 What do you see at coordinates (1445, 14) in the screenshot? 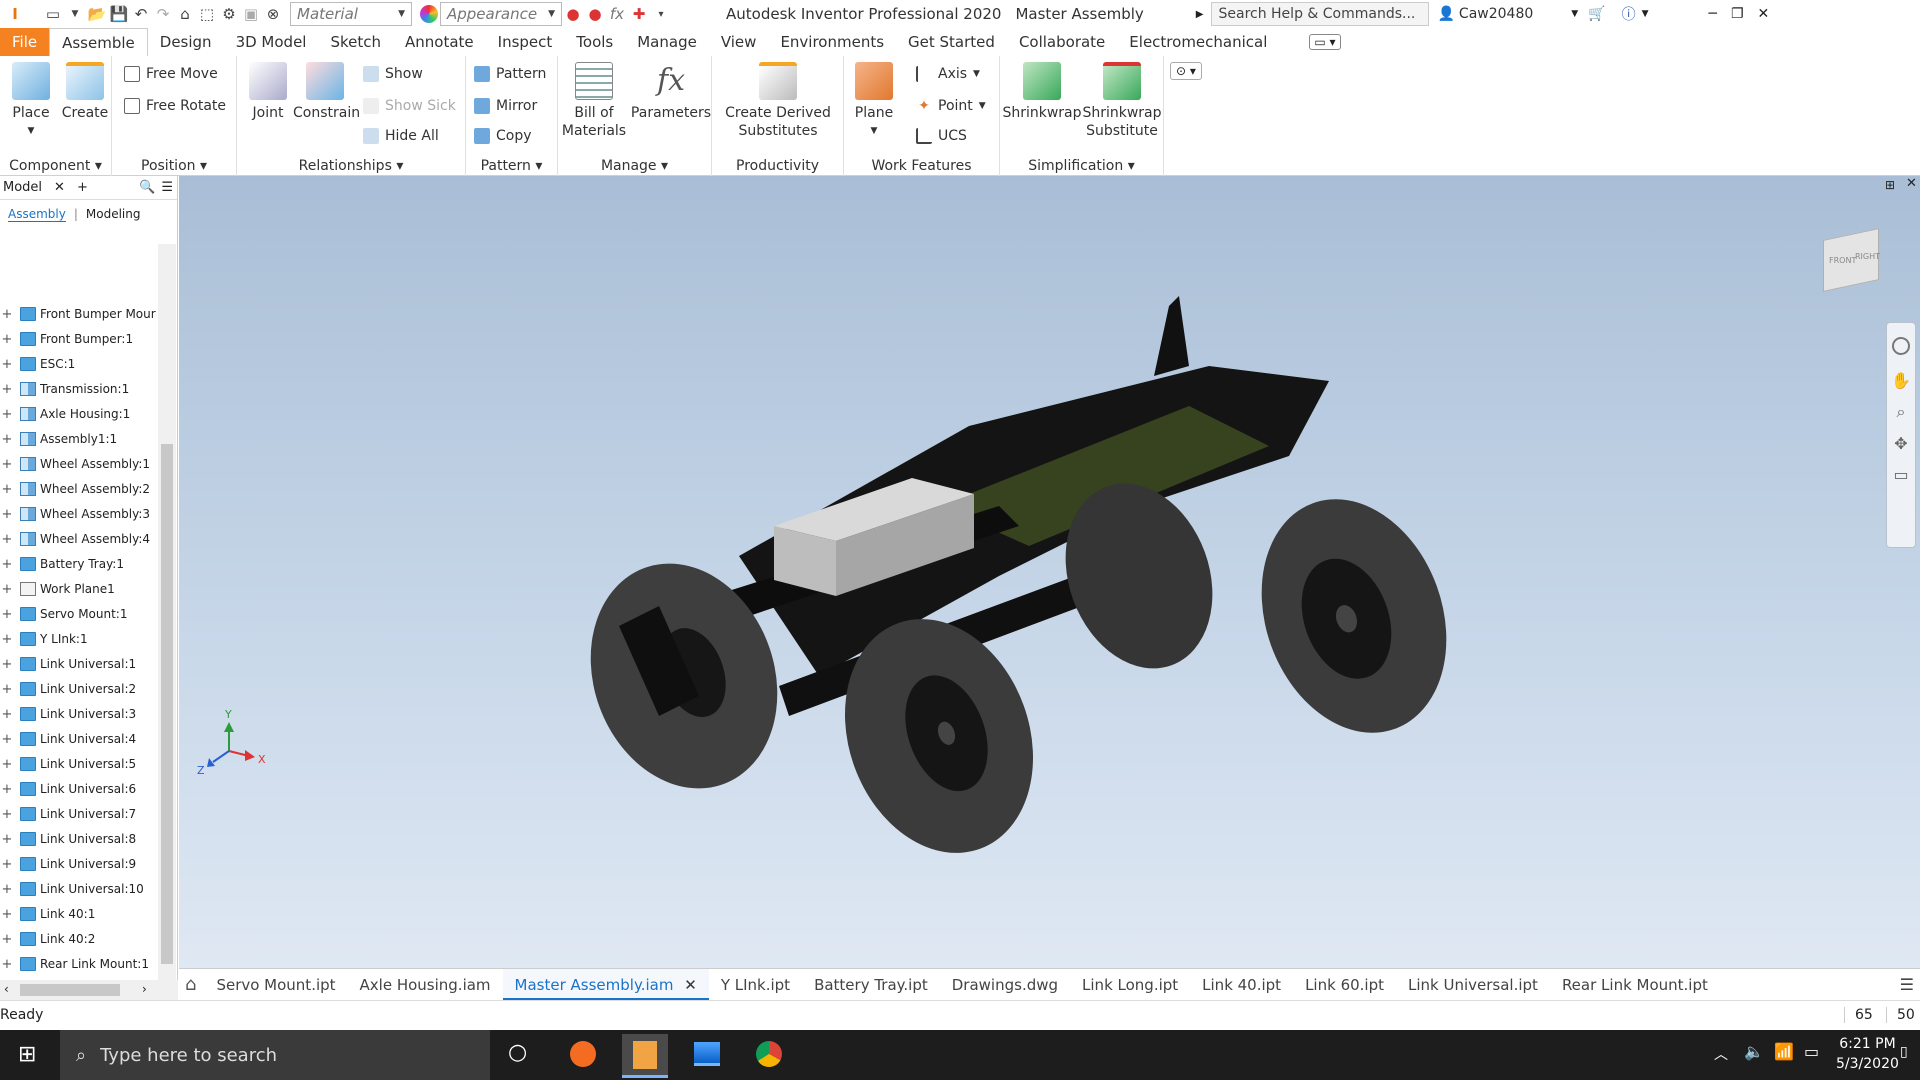
I see `user-icon: 👤` at bounding box center [1445, 14].